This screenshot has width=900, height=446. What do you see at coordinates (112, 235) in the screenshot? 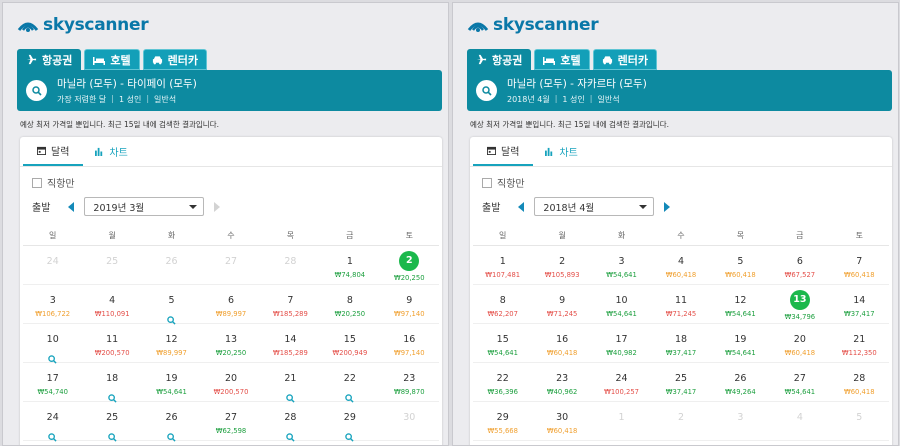
I see `weekday-label: 월` at bounding box center [112, 235].